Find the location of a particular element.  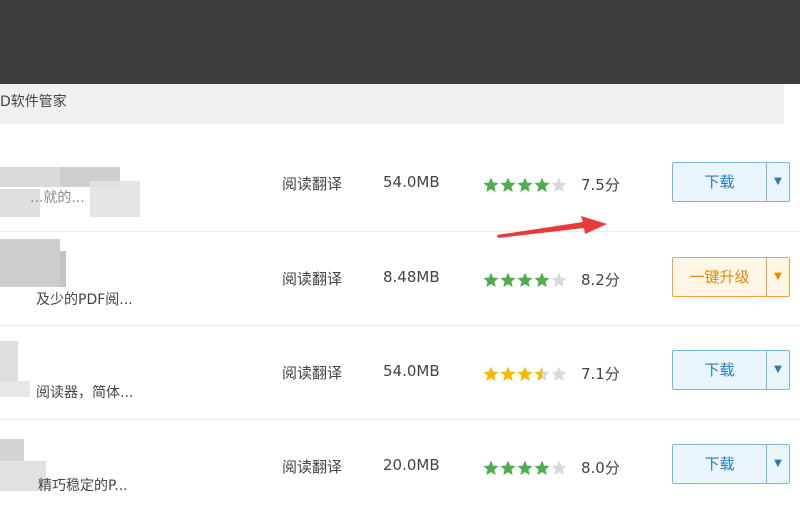

red-arrow-annotation is located at coordinates (552, 227).